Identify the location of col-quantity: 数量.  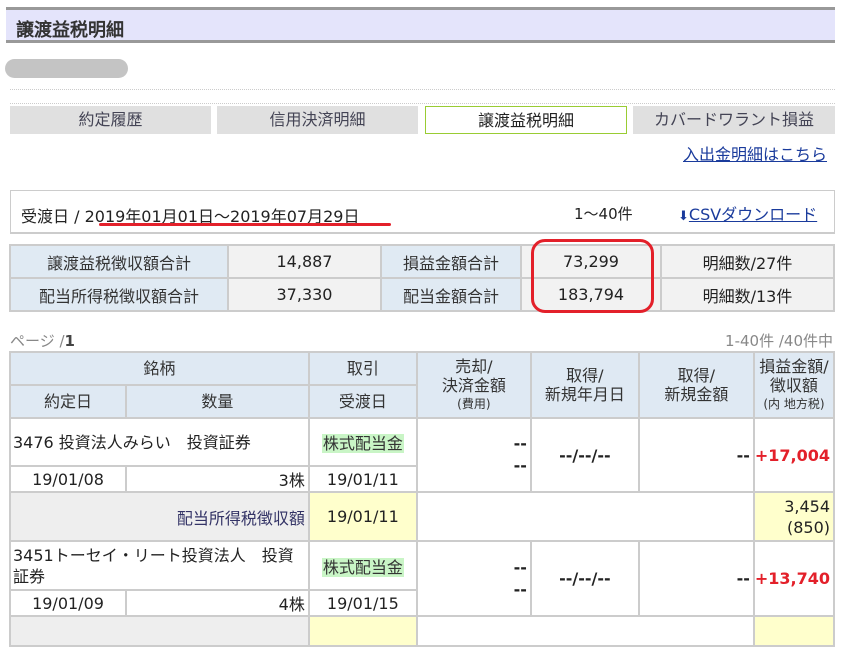
(217, 401).